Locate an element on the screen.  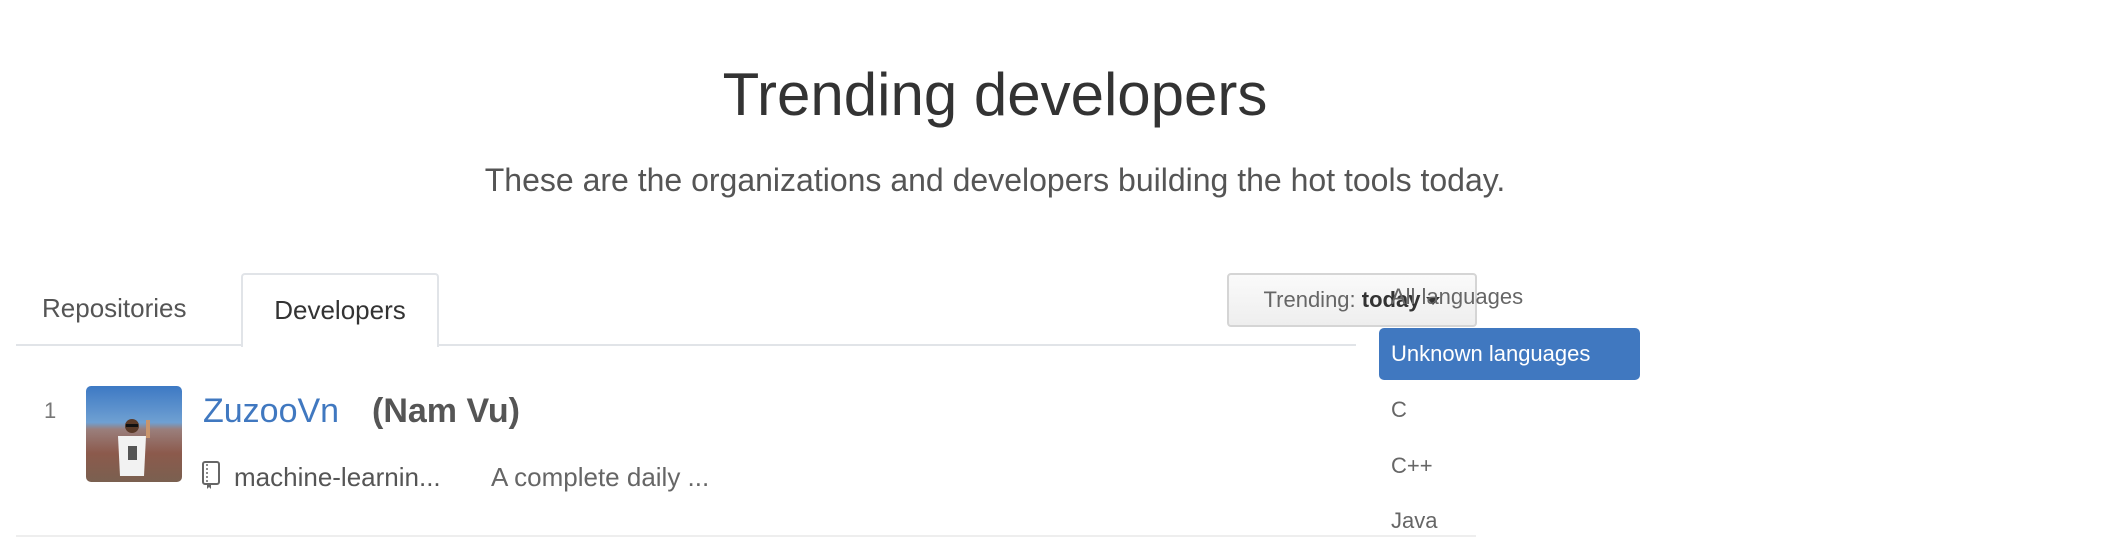
avatar is located at coordinates (134, 434).